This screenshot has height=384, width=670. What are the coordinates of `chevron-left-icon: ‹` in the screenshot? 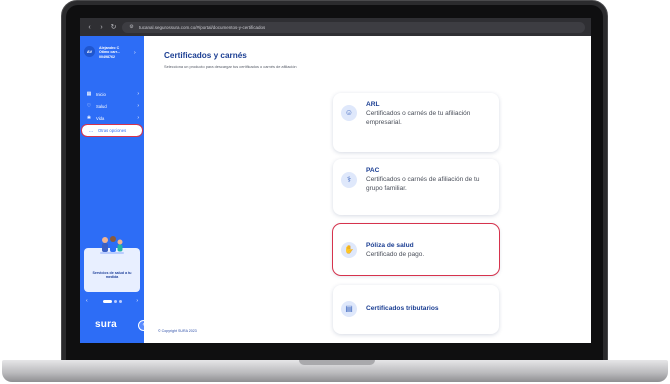 It's located at (87, 301).